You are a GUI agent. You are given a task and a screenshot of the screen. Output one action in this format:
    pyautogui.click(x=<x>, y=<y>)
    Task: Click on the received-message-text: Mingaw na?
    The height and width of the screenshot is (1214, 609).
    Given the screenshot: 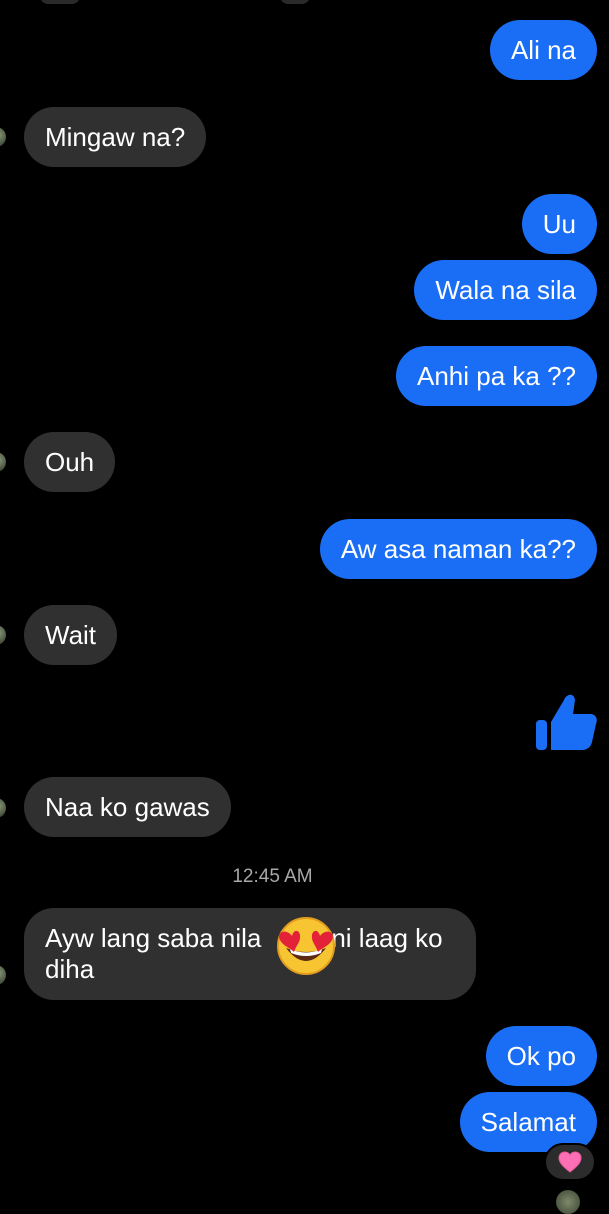 What is the action you would take?
    pyautogui.click(x=115, y=137)
    